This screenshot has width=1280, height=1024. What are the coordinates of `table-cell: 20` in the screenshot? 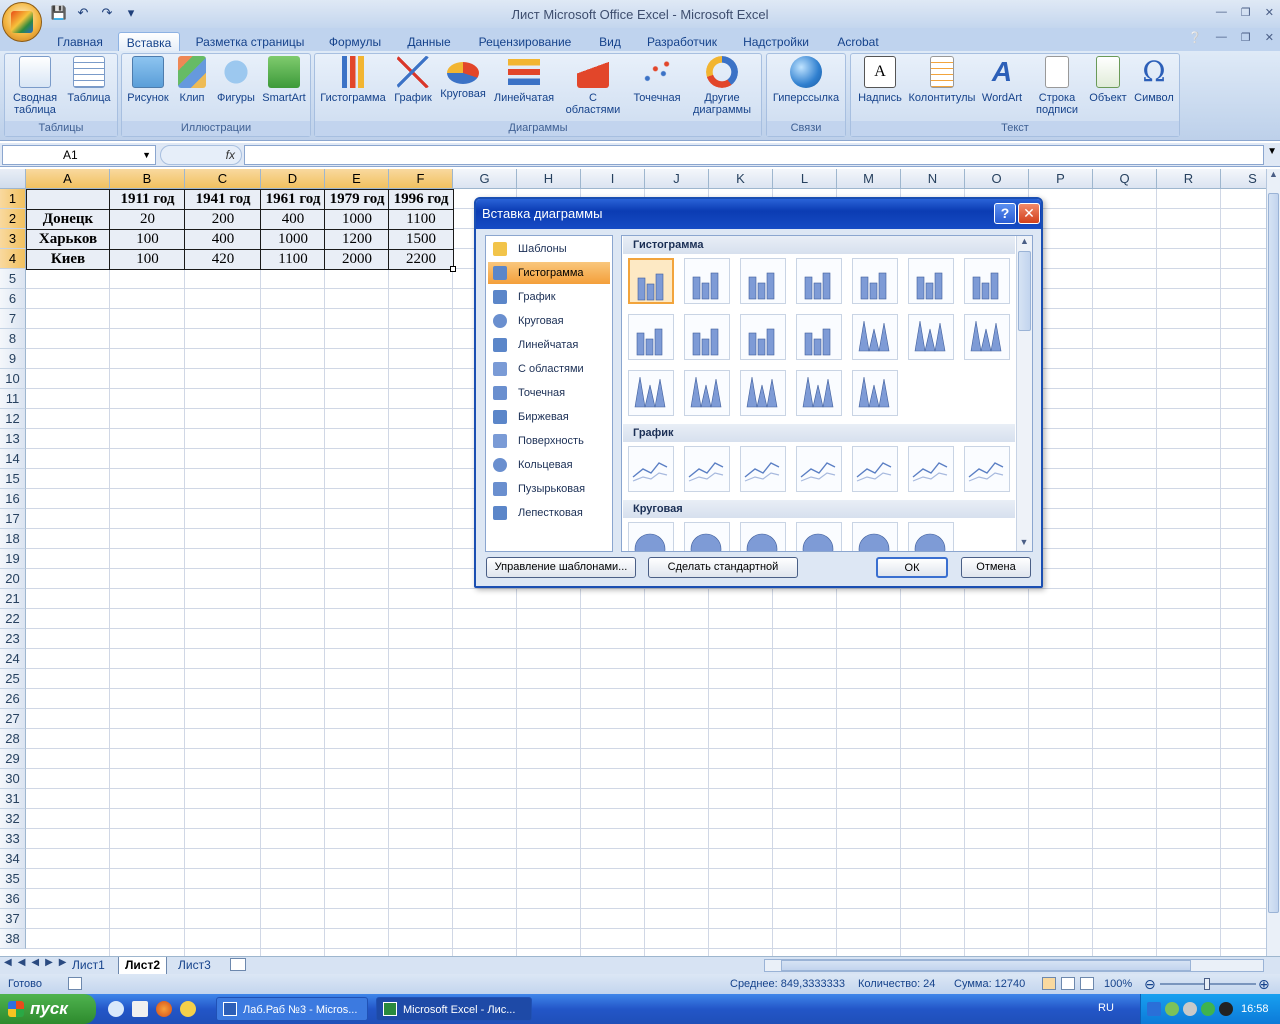 It's located at (147, 219).